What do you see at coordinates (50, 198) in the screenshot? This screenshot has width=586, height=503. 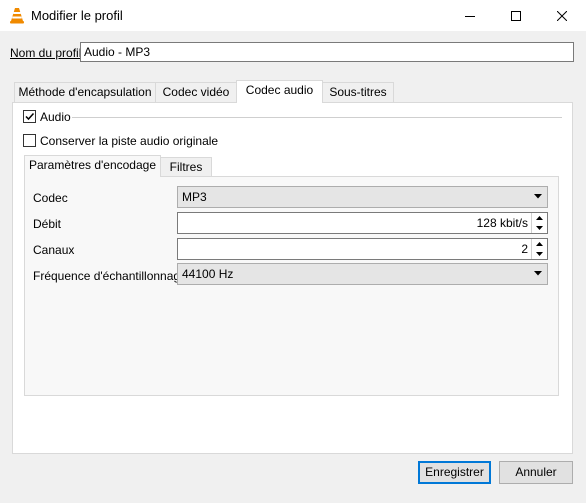 I see `codec-label: Codec` at bounding box center [50, 198].